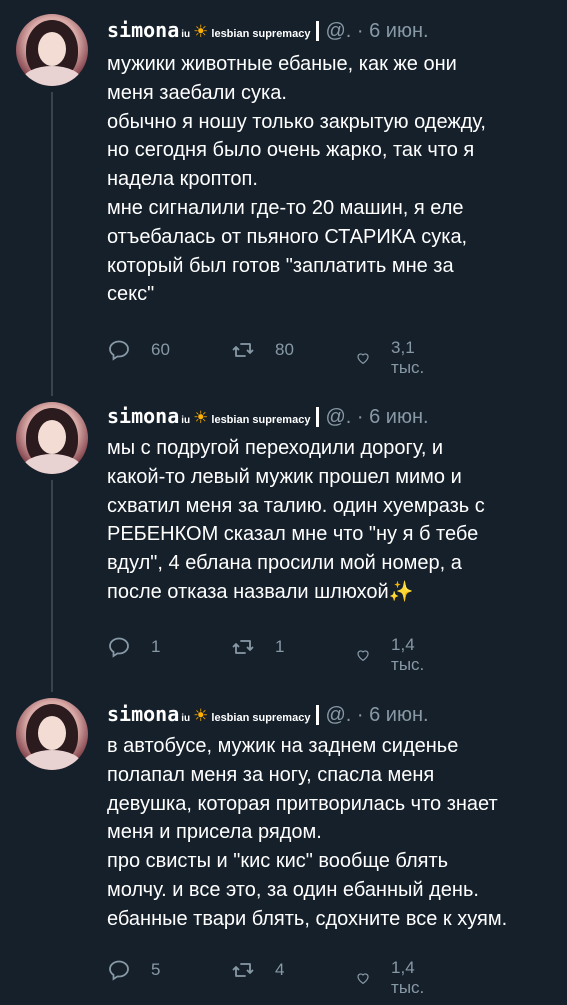  Describe the element at coordinates (160, 349) in the screenshot. I see `reply-count: 60` at that location.